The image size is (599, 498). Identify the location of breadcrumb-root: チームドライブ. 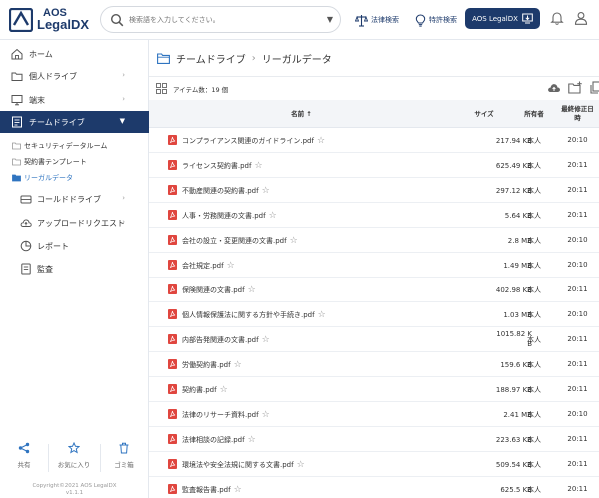
(211, 58).